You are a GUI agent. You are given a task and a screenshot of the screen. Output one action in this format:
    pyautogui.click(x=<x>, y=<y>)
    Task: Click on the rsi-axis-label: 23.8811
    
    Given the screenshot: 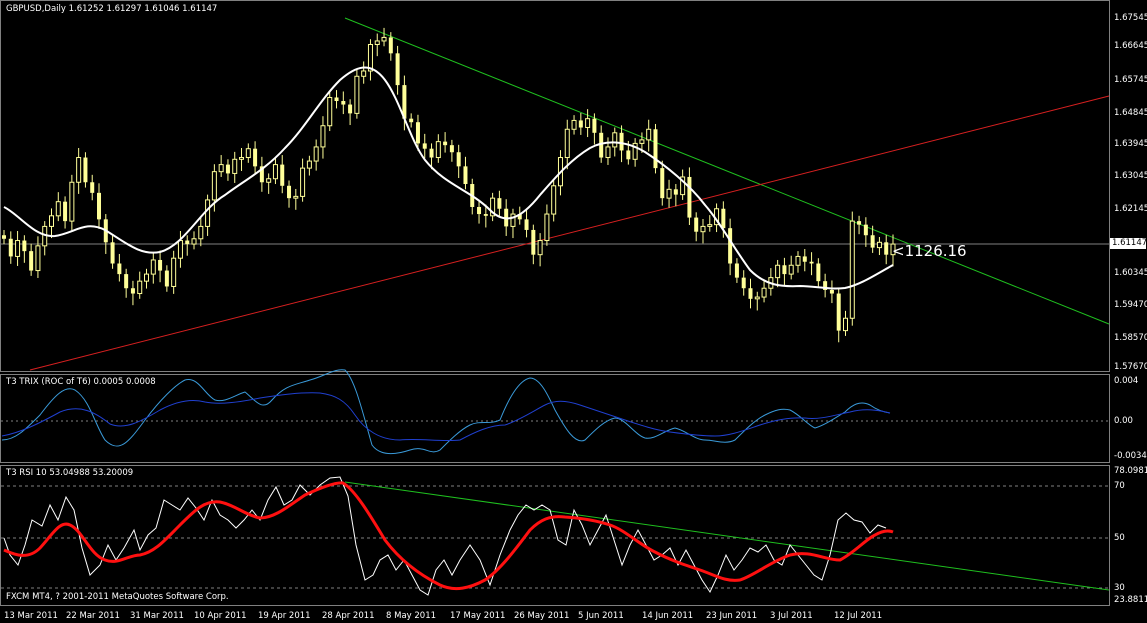 What is the action you would take?
    pyautogui.click(x=1130, y=600)
    